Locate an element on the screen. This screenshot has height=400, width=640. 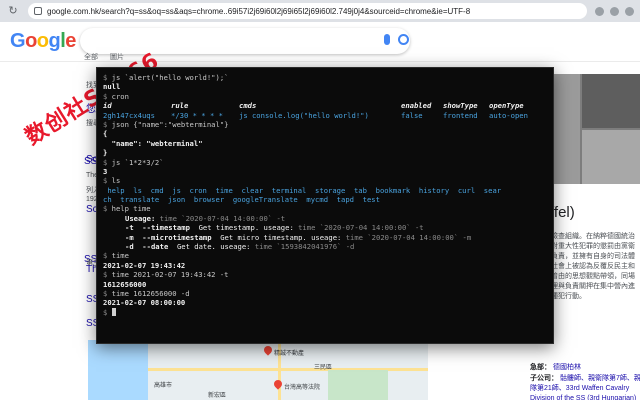
help-option-flag: -d --date is located at coordinates (151, 247).